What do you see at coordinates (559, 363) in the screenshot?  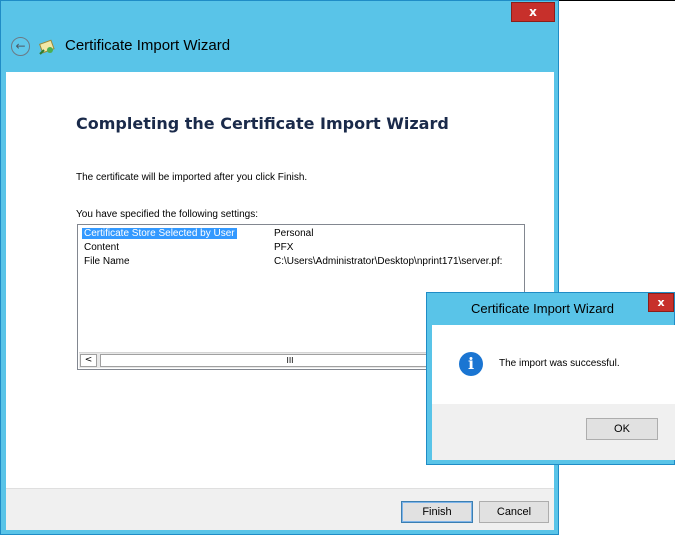 I see `message-text: The import was successful.` at bounding box center [559, 363].